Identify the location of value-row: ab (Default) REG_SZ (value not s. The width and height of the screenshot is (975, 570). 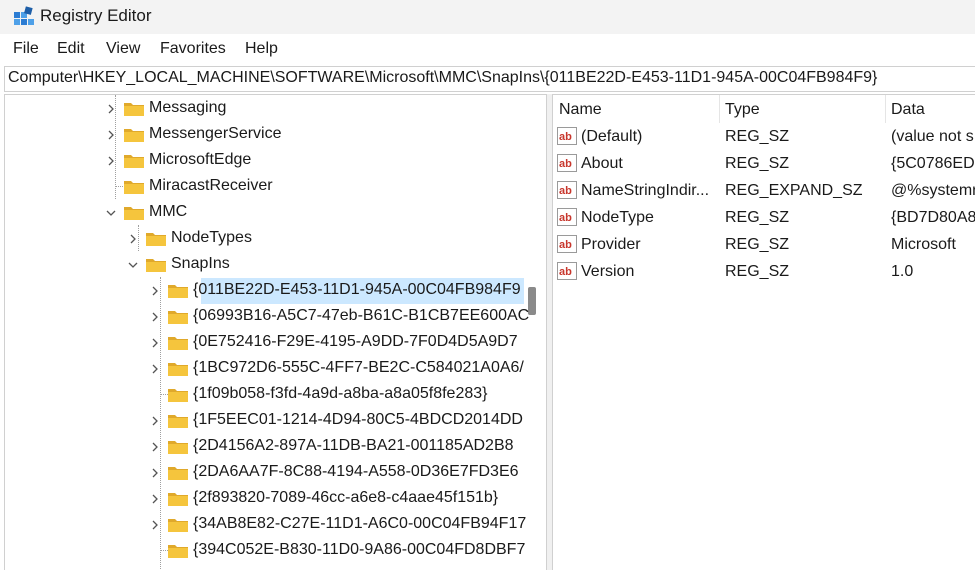
(764, 137).